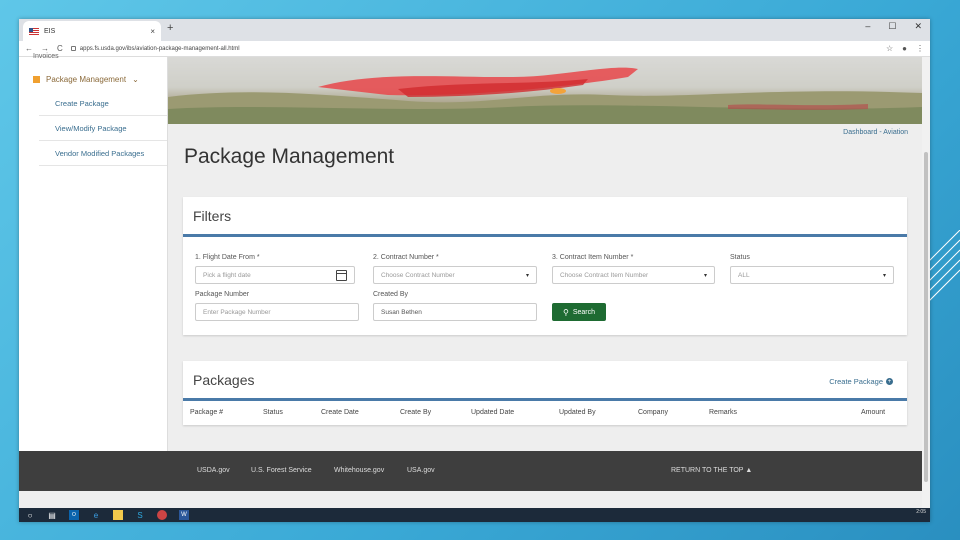 The width and height of the screenshot is (960, 540). I want to click on packages-title: Packages, so click(224, 379).